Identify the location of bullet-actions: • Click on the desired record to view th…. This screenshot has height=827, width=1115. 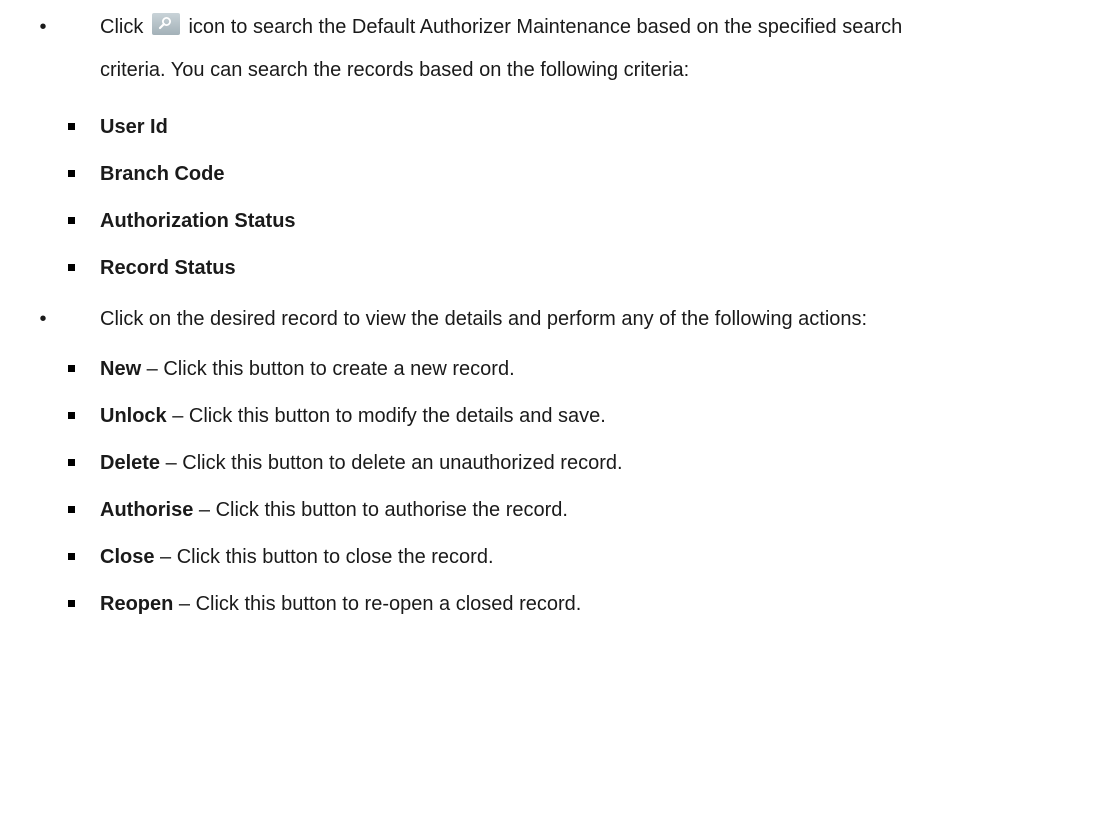
(557, 319).